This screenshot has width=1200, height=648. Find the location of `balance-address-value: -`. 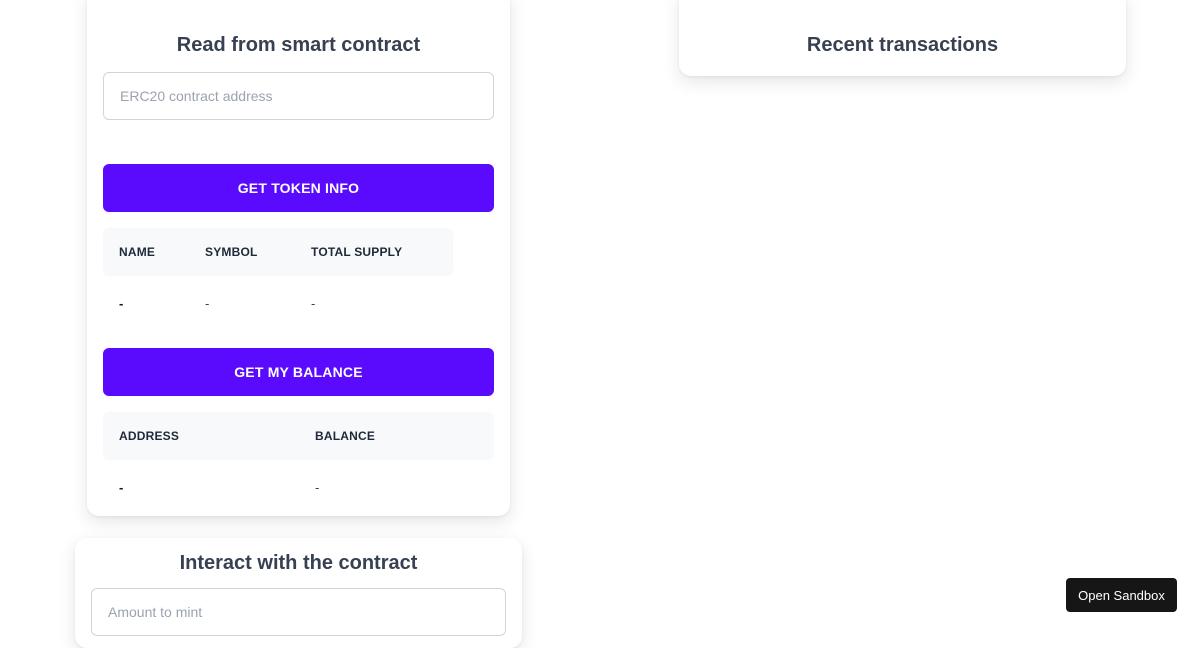

balance-address-value: - is located at coordinates (121, 487).